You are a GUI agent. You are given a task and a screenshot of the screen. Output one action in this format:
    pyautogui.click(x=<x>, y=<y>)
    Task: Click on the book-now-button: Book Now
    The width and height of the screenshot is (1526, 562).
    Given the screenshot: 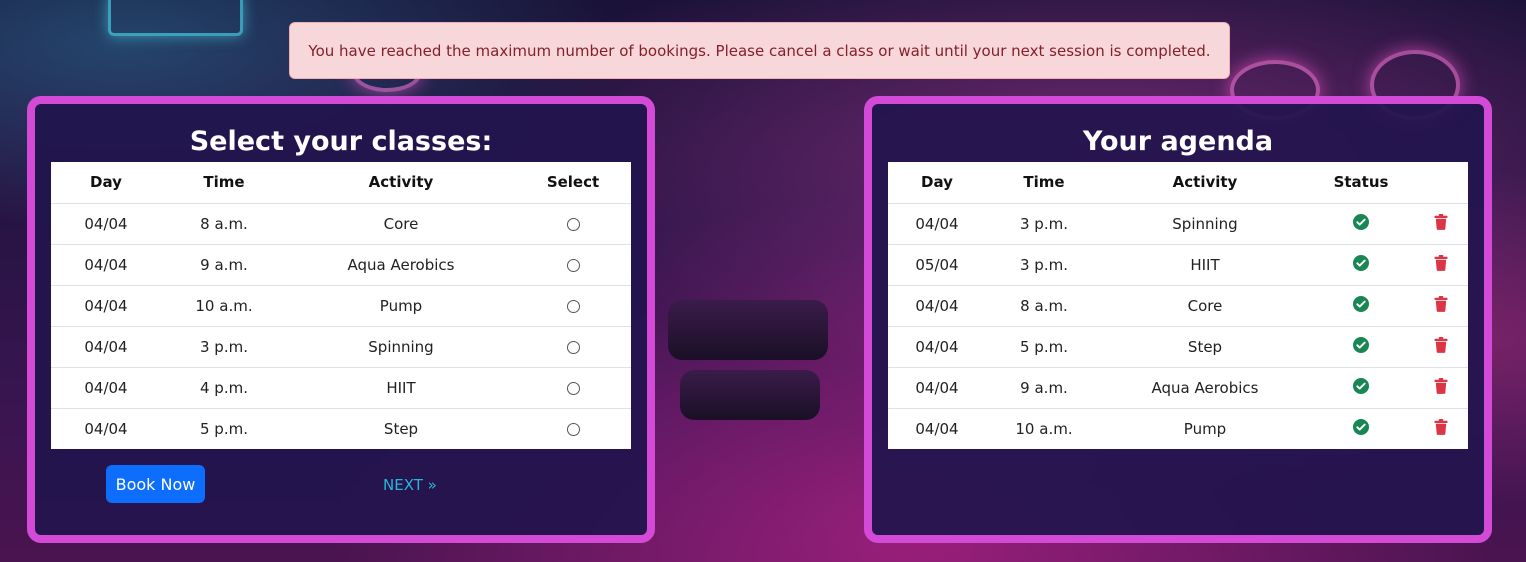 What is the action you would take?
    pyautogui.click(x=155, y=484)
    